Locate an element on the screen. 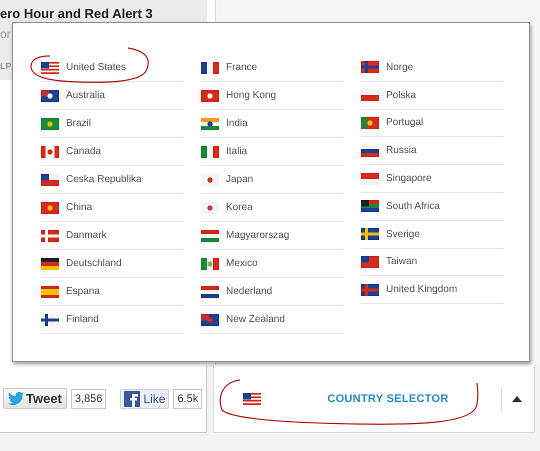  bird-icon is located at coordinates (16, 398).